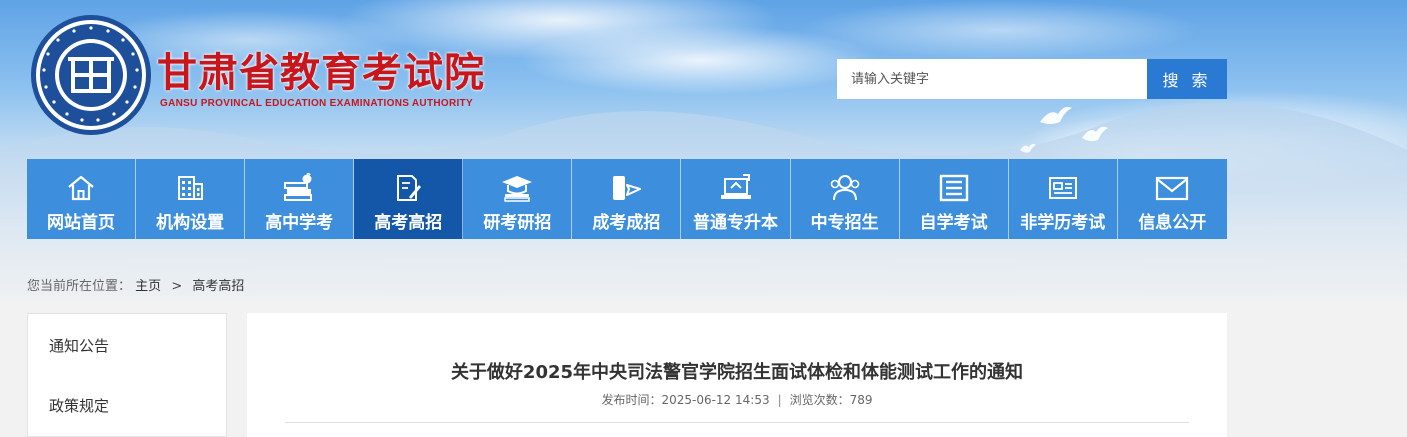 This screenshot has width=1407, height=437. I want to click on people-icon, so click(845, 188).